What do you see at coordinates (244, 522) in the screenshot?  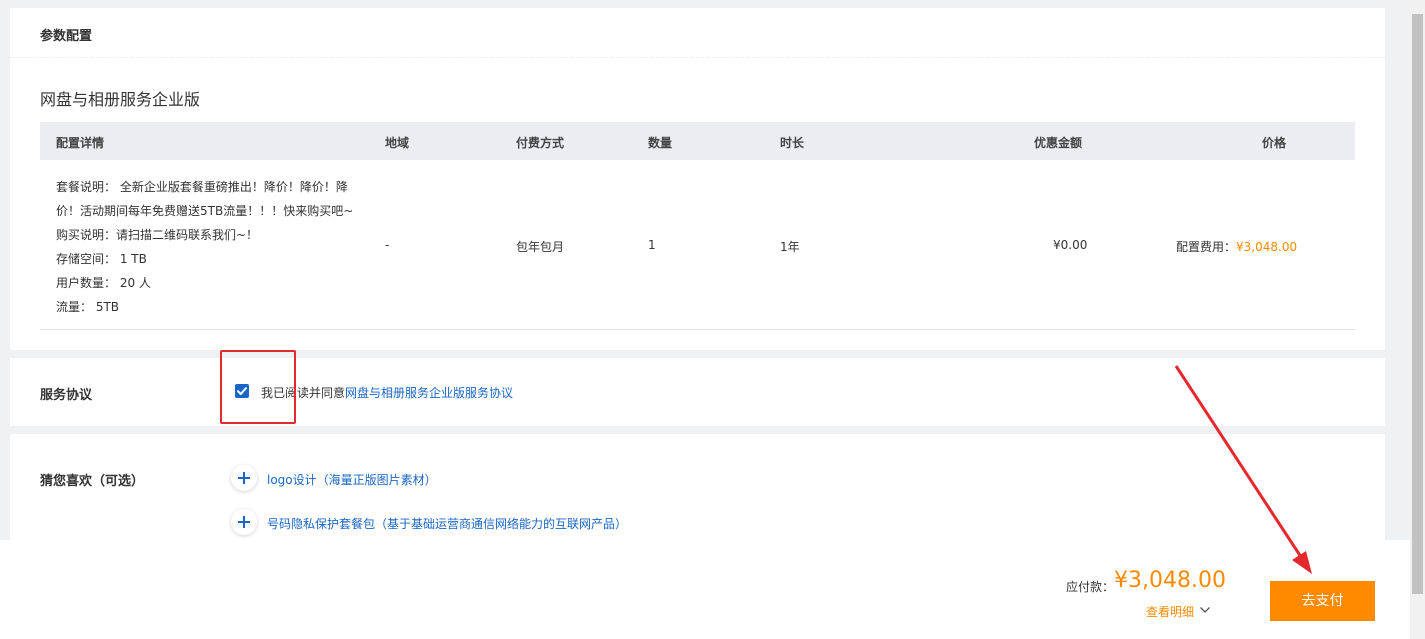 I see `add-number-privacy-button` at bounding box center [244, 522].